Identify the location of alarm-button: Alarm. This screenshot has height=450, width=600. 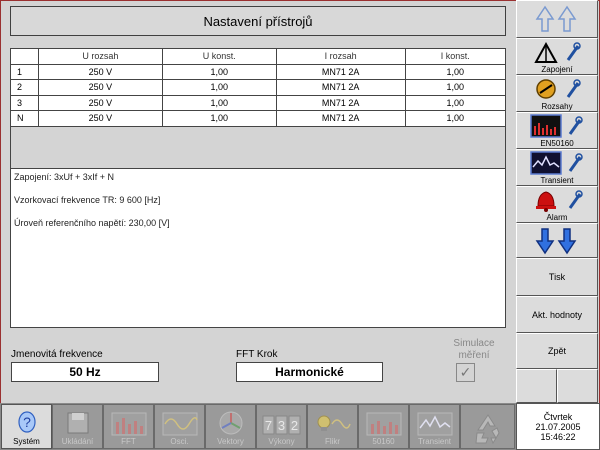
(557, 204).